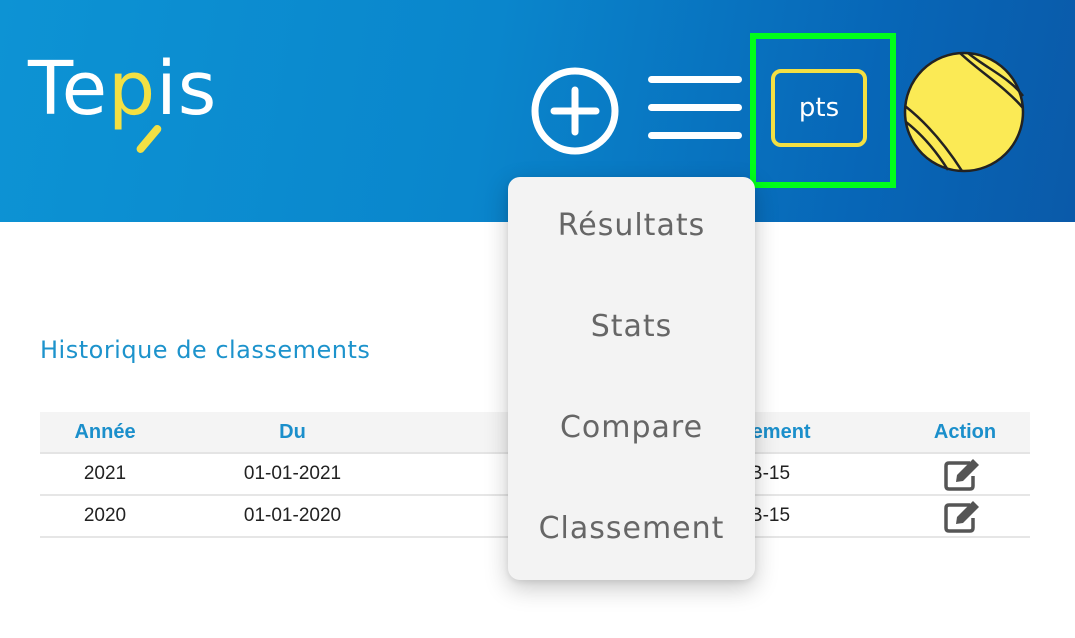  What do you see at coordinates (105, 473) in the screenshot?
I see `cell-annee: 2021` at bounding box center [105, 473].